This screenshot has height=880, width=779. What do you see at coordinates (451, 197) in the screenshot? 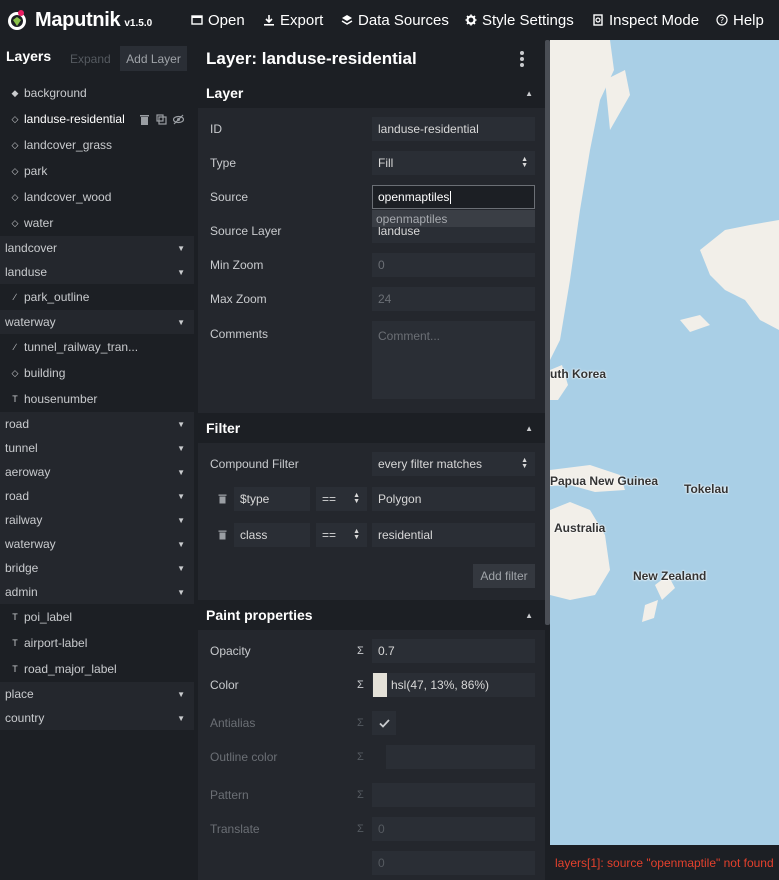
I see `text-cursor` at bounding box center [451, 197].